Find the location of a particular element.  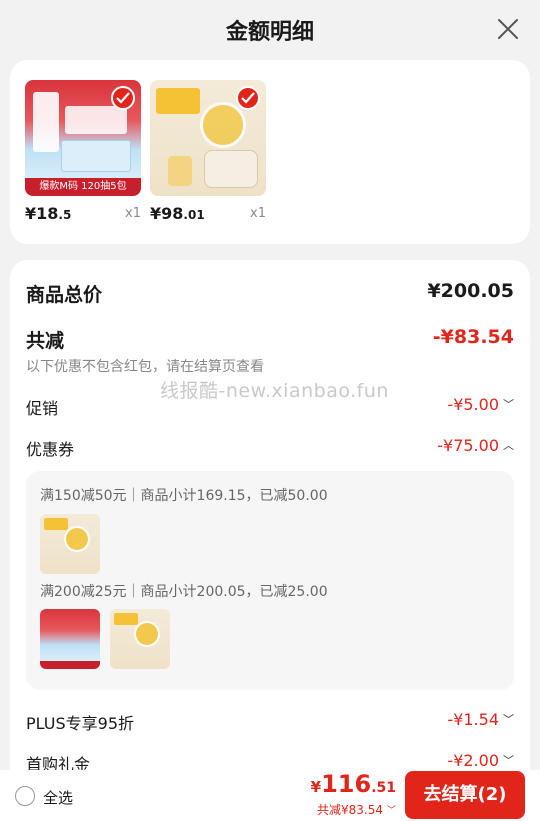

discount-note: 以下优惠不包含红包，请在结算页查看 is located at coordinates (145, 367).